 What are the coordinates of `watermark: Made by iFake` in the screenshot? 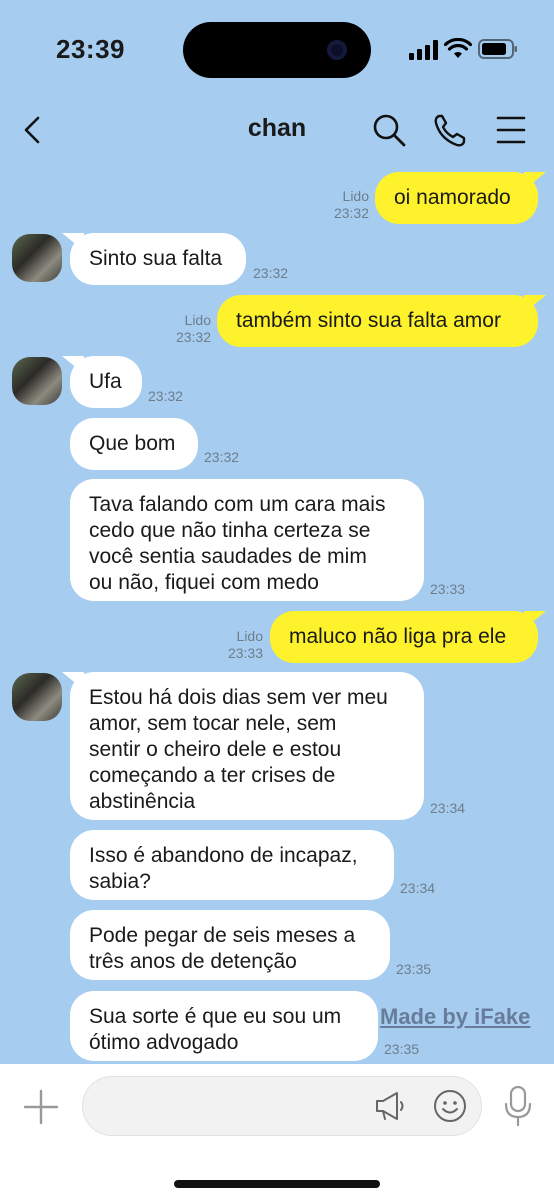 It's located at (455, 1016).